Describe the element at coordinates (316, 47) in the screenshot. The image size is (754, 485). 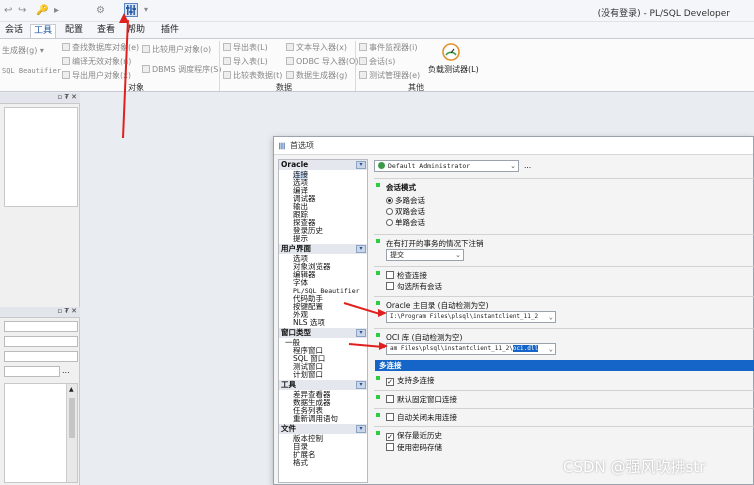
I see `text-importer-button: 文本导入器(x)` at that location.